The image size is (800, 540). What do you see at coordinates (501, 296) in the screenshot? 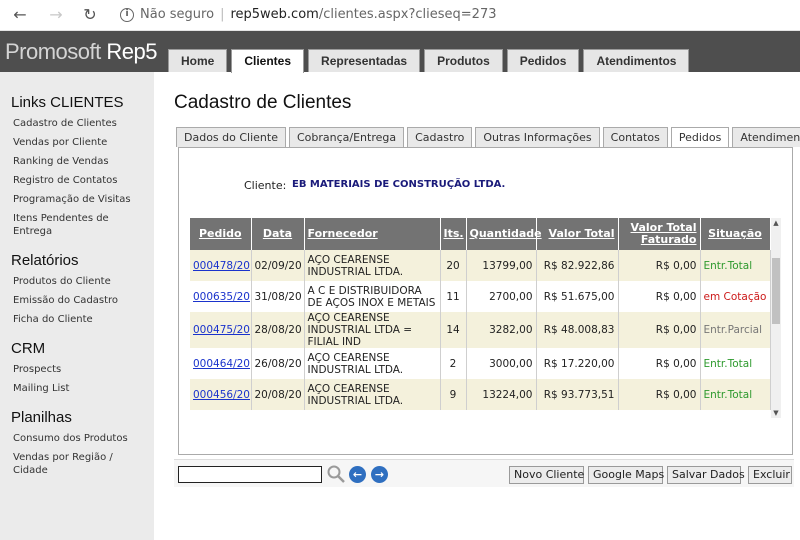
I see `cell-quantidade: 2700,00` at bounding box center [501, 296].